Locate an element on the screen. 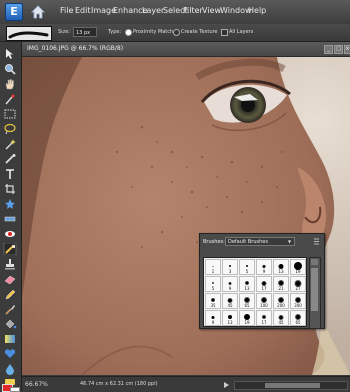 The image size is (350, 392). gradient-tool-icon is located at coordinates (10, 339).